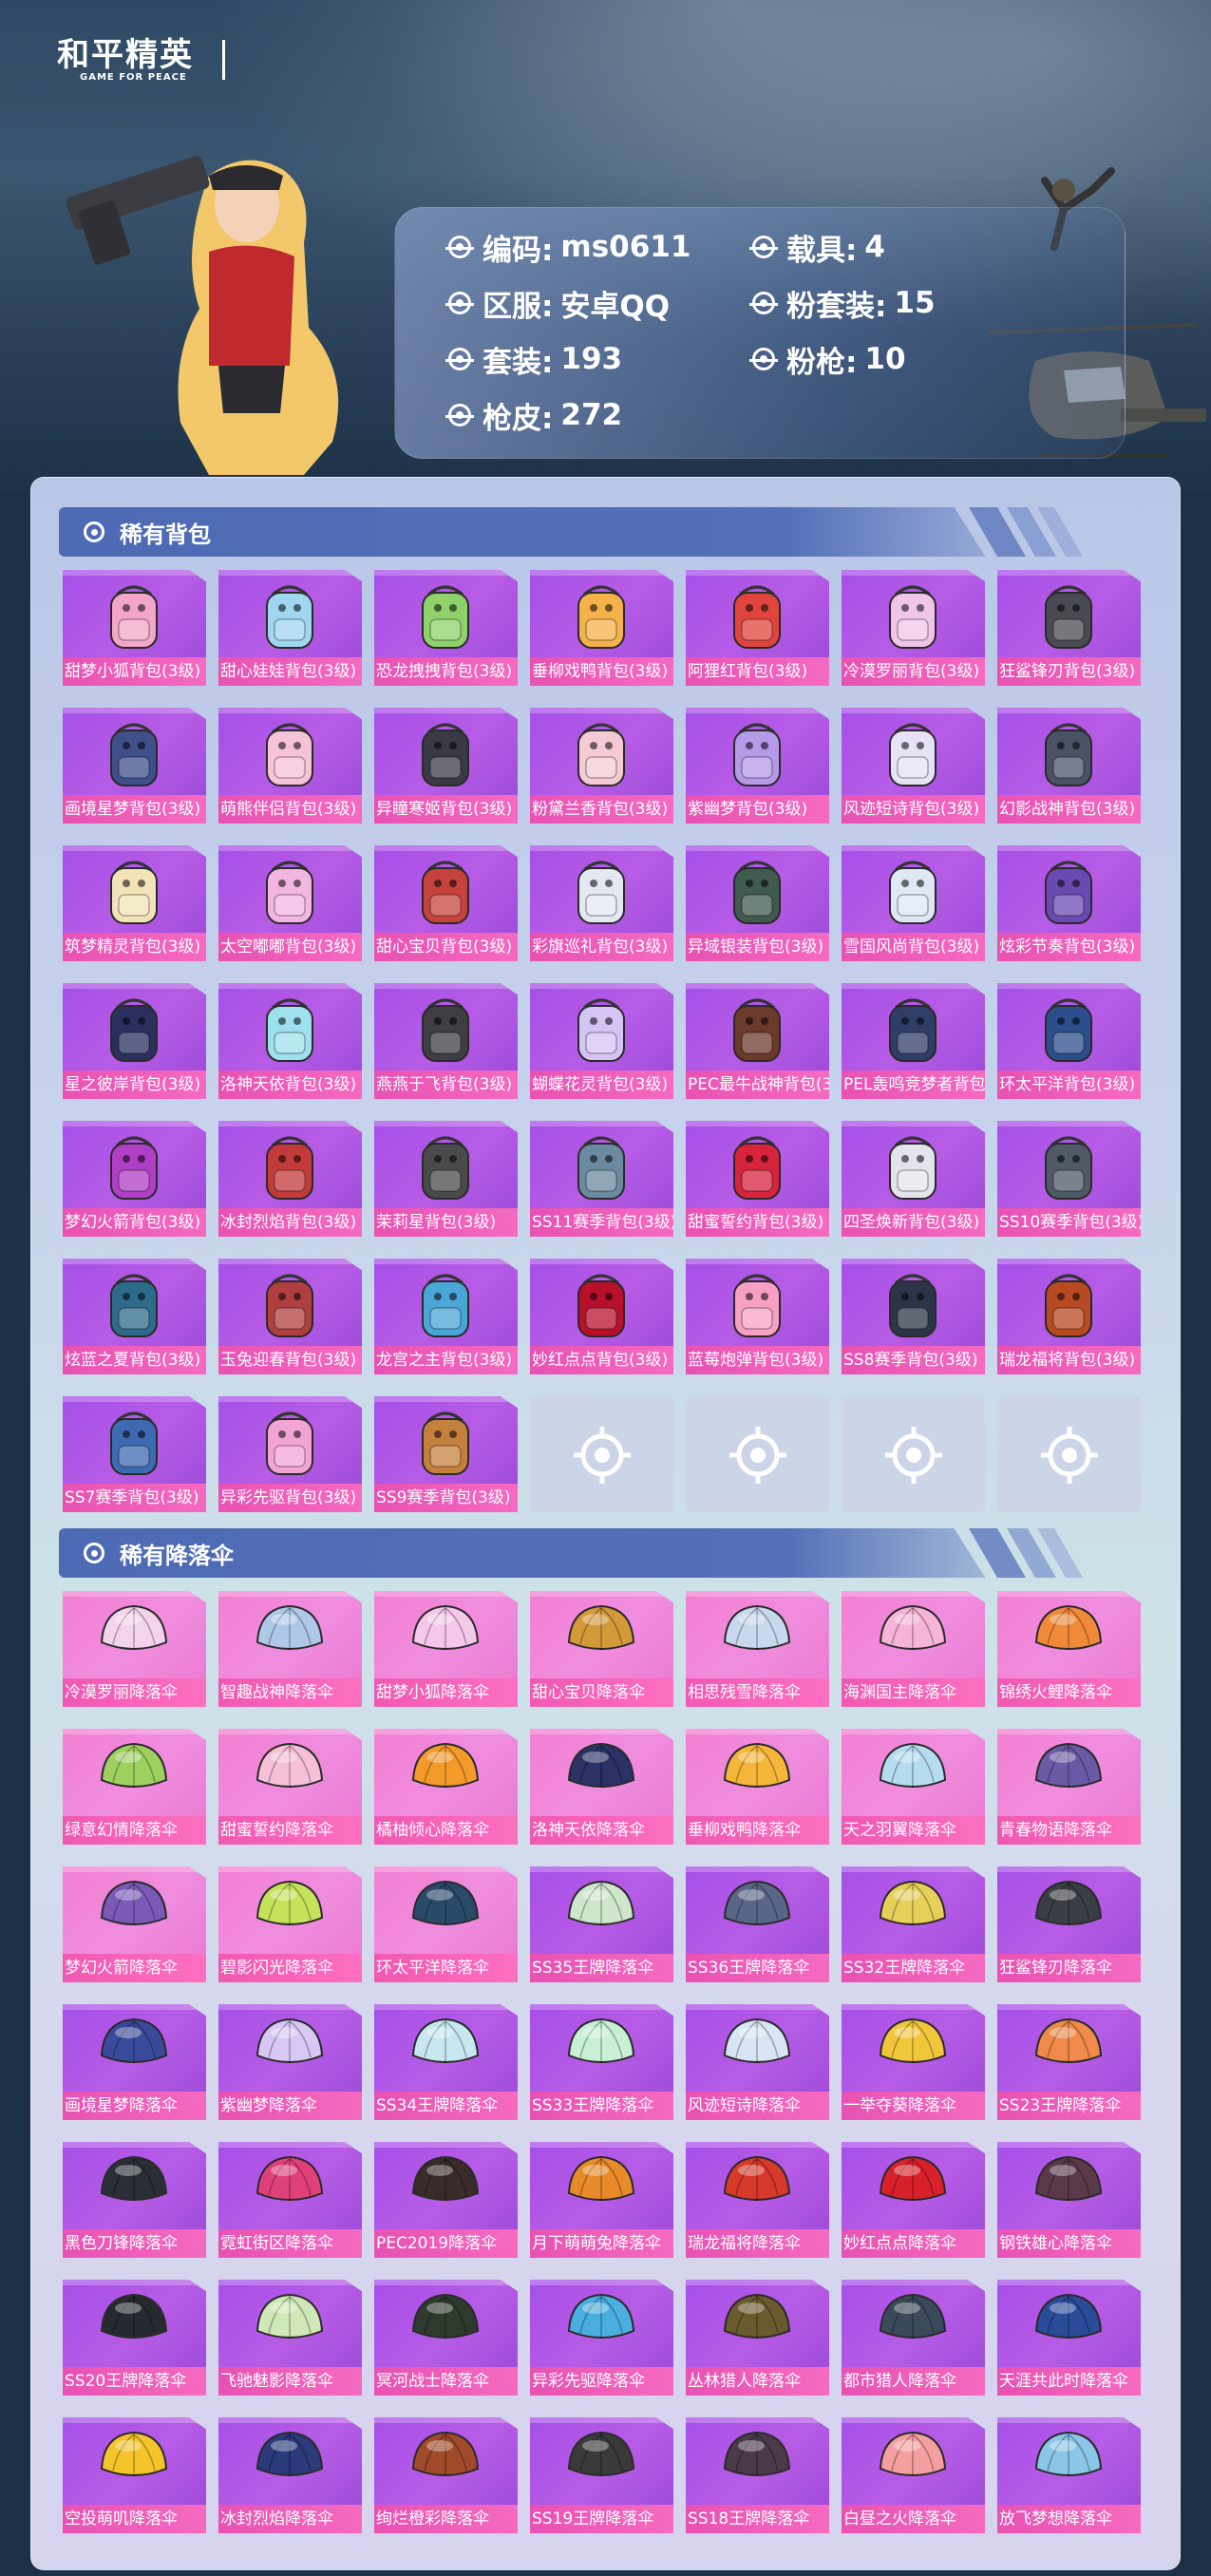 The width and height of the screenshot is (1211, 2576). What do you see at coordinates (446, 1924) in the screenshot?
I see `parachute-card: 环太平洋降落伞` at bounding box center [446, 1924].